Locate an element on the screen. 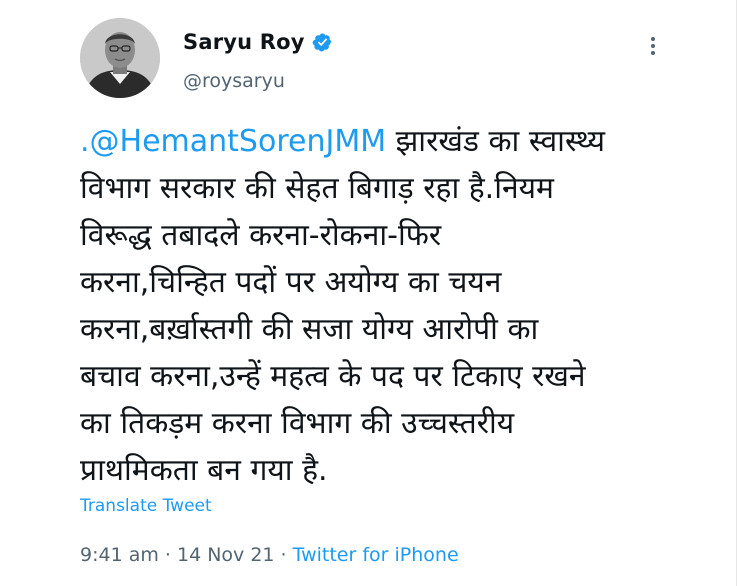 The width and height of the screenshot is (737, 586). tweet-line-8: प्राथमिकता बन गया है. is located at coordinates (204, 470).